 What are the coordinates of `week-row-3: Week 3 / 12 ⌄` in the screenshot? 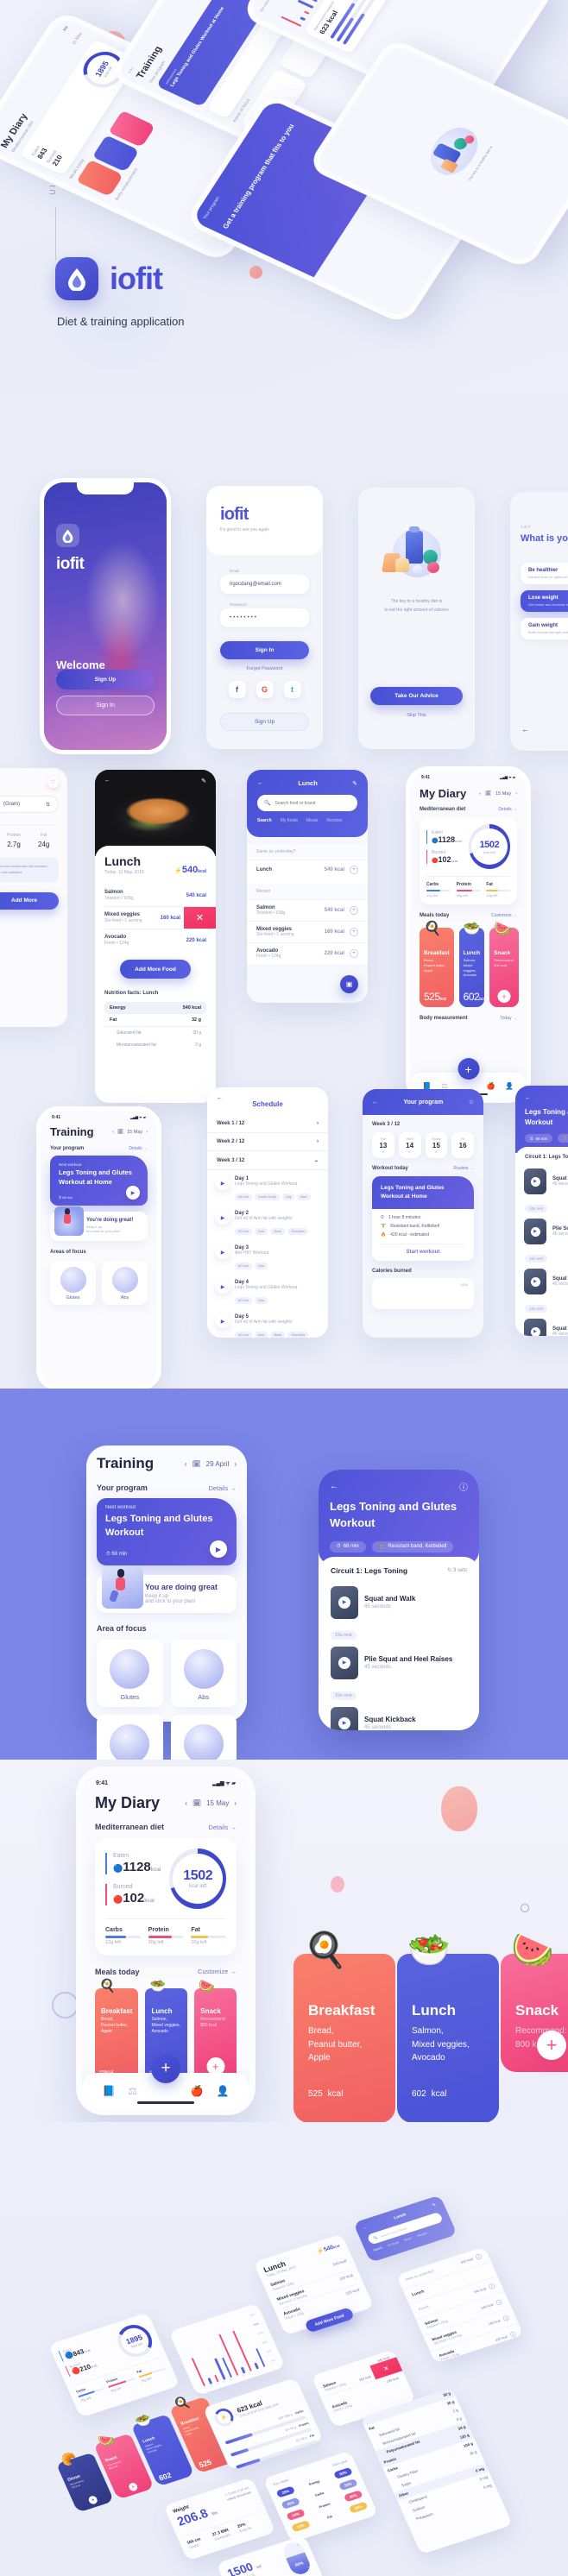 It's located at (267, 1160).